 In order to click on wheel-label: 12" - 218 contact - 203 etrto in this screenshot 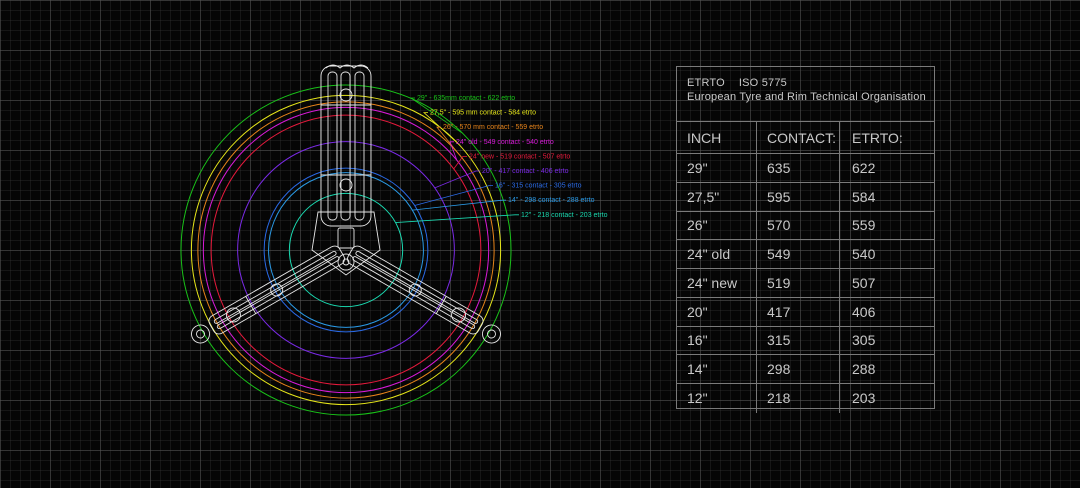, I will do `click(564, 215)`.